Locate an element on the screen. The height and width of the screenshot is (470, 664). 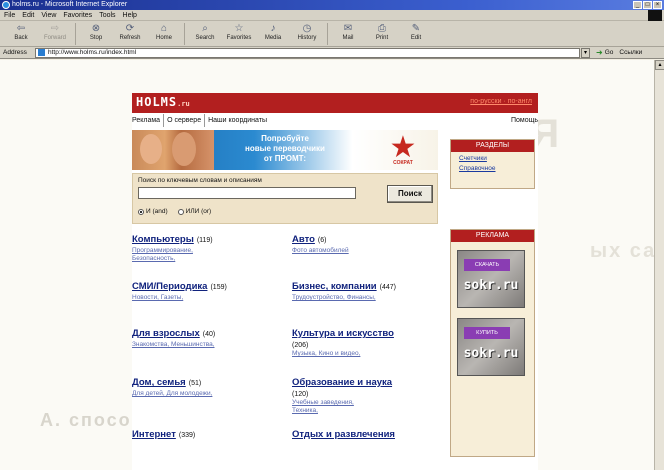
nav-about: О сервере is located at coordinates (185, 120).